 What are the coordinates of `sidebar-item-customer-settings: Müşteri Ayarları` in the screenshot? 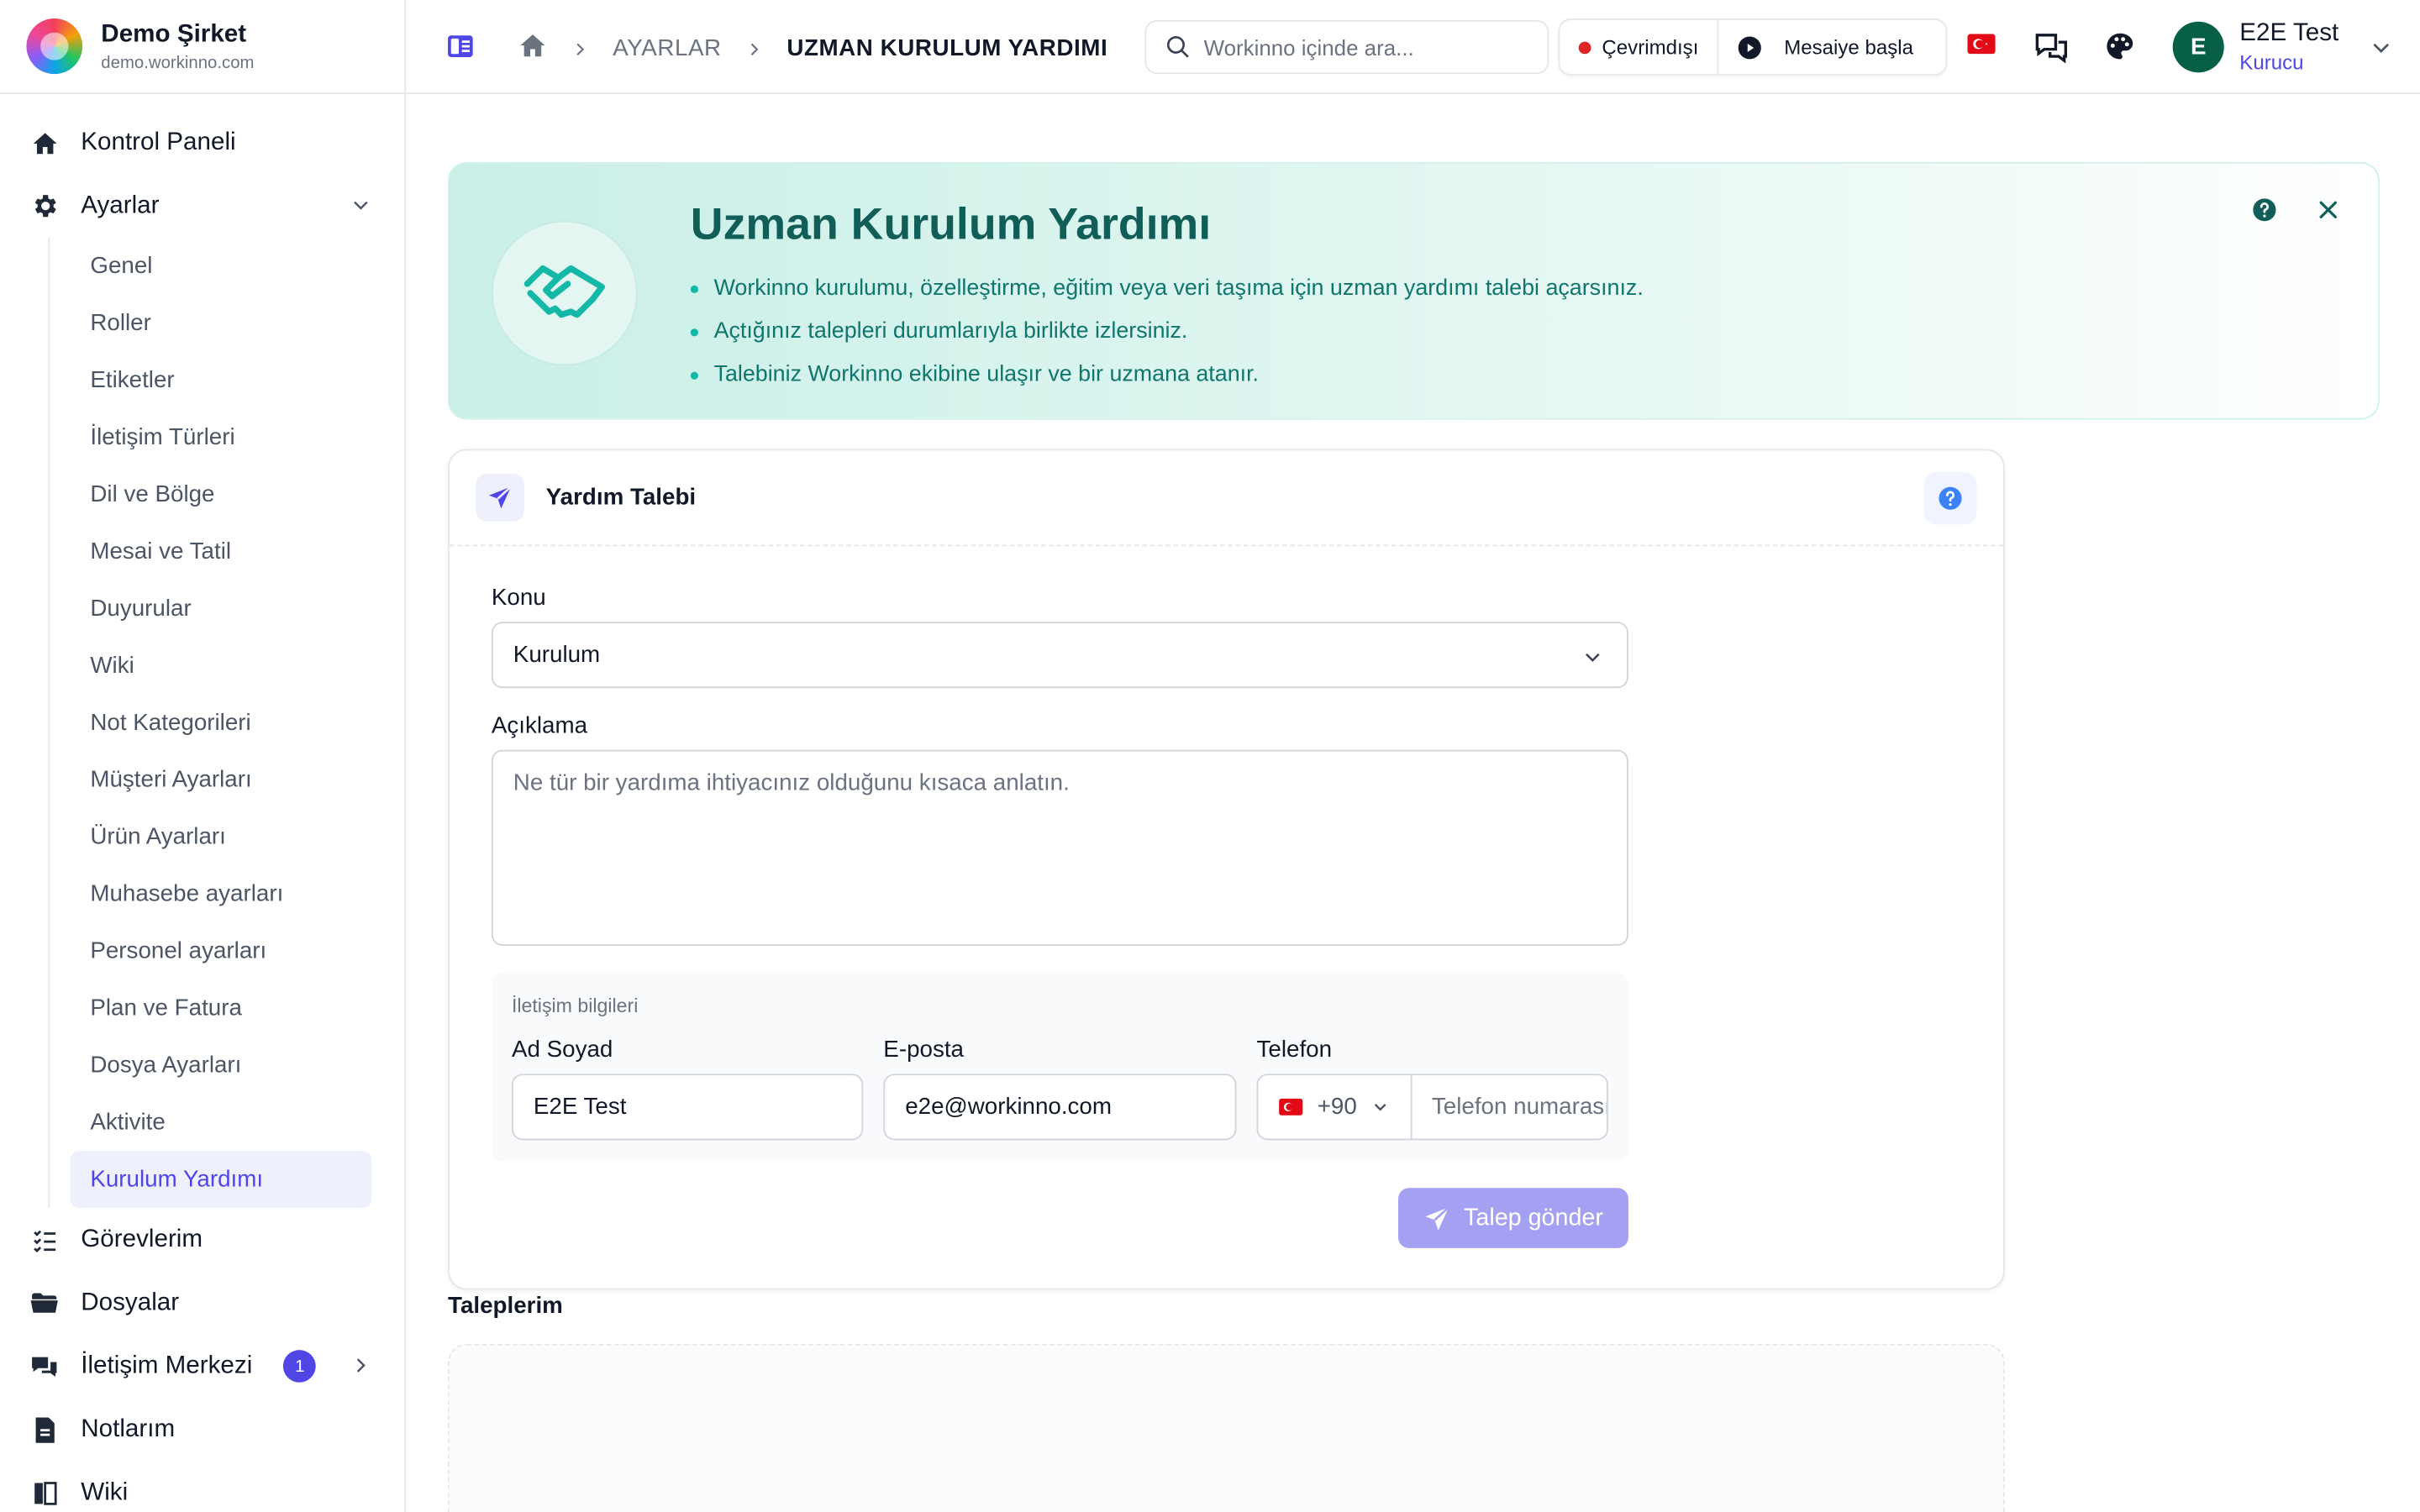 It's located at (220, 779).